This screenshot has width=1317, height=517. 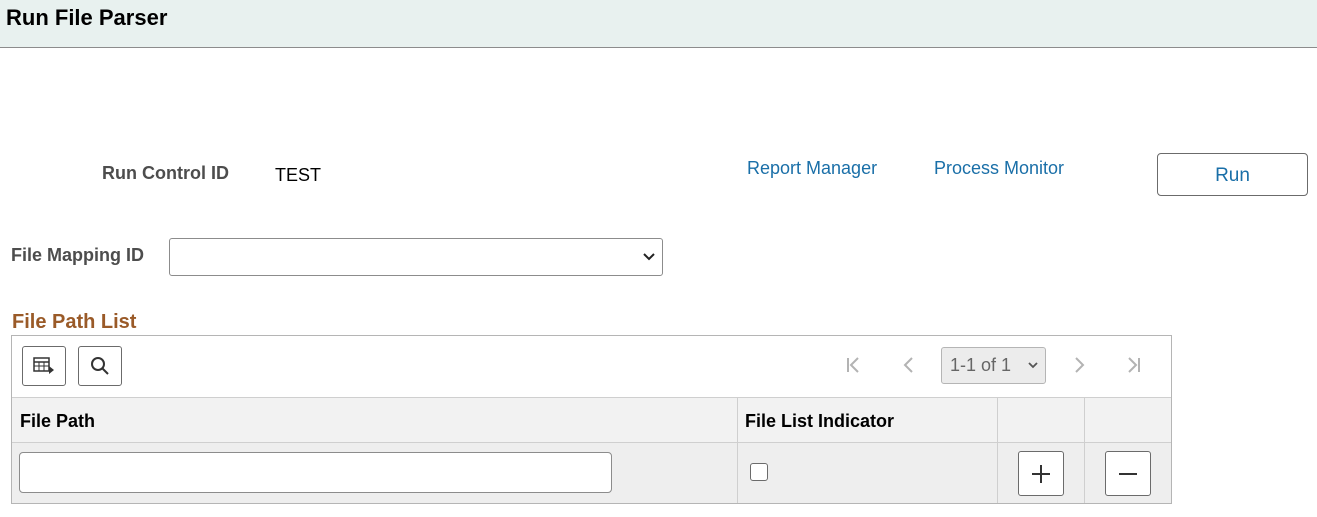 What do you see at coordinates (819, 421) in the screenshot?
I see `column-header-file-list-indicator: File List Indicator` at bounding box center [819, 421].